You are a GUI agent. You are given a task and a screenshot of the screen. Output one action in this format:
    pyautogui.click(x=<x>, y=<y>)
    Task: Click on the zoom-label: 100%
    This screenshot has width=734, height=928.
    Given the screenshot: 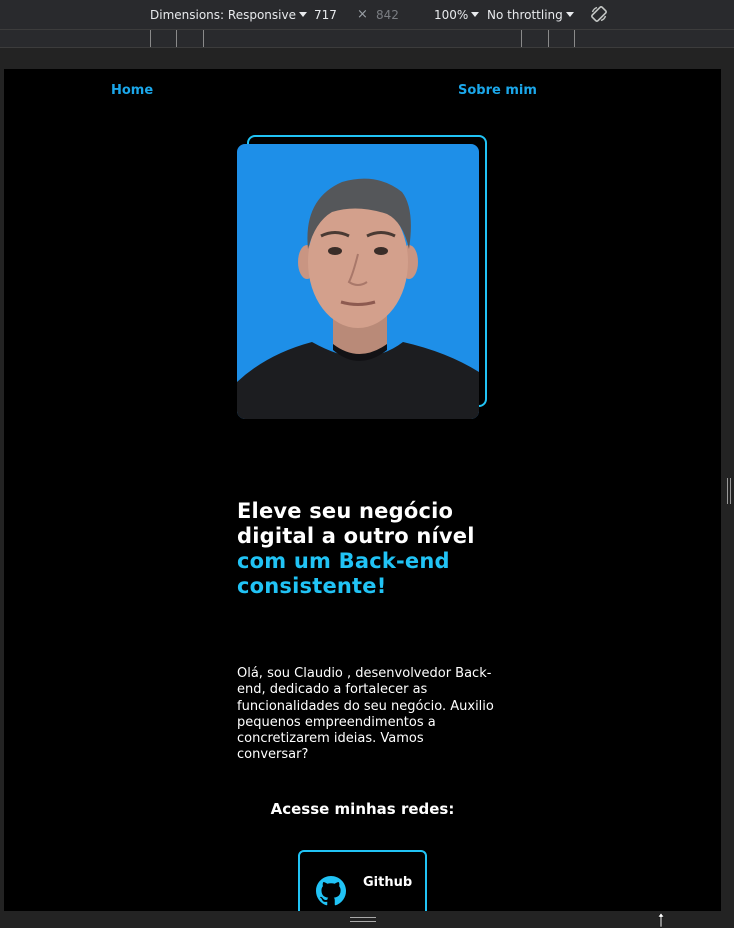 What is the action you would take?
    pyautogui.click(x=451, y=15)
    